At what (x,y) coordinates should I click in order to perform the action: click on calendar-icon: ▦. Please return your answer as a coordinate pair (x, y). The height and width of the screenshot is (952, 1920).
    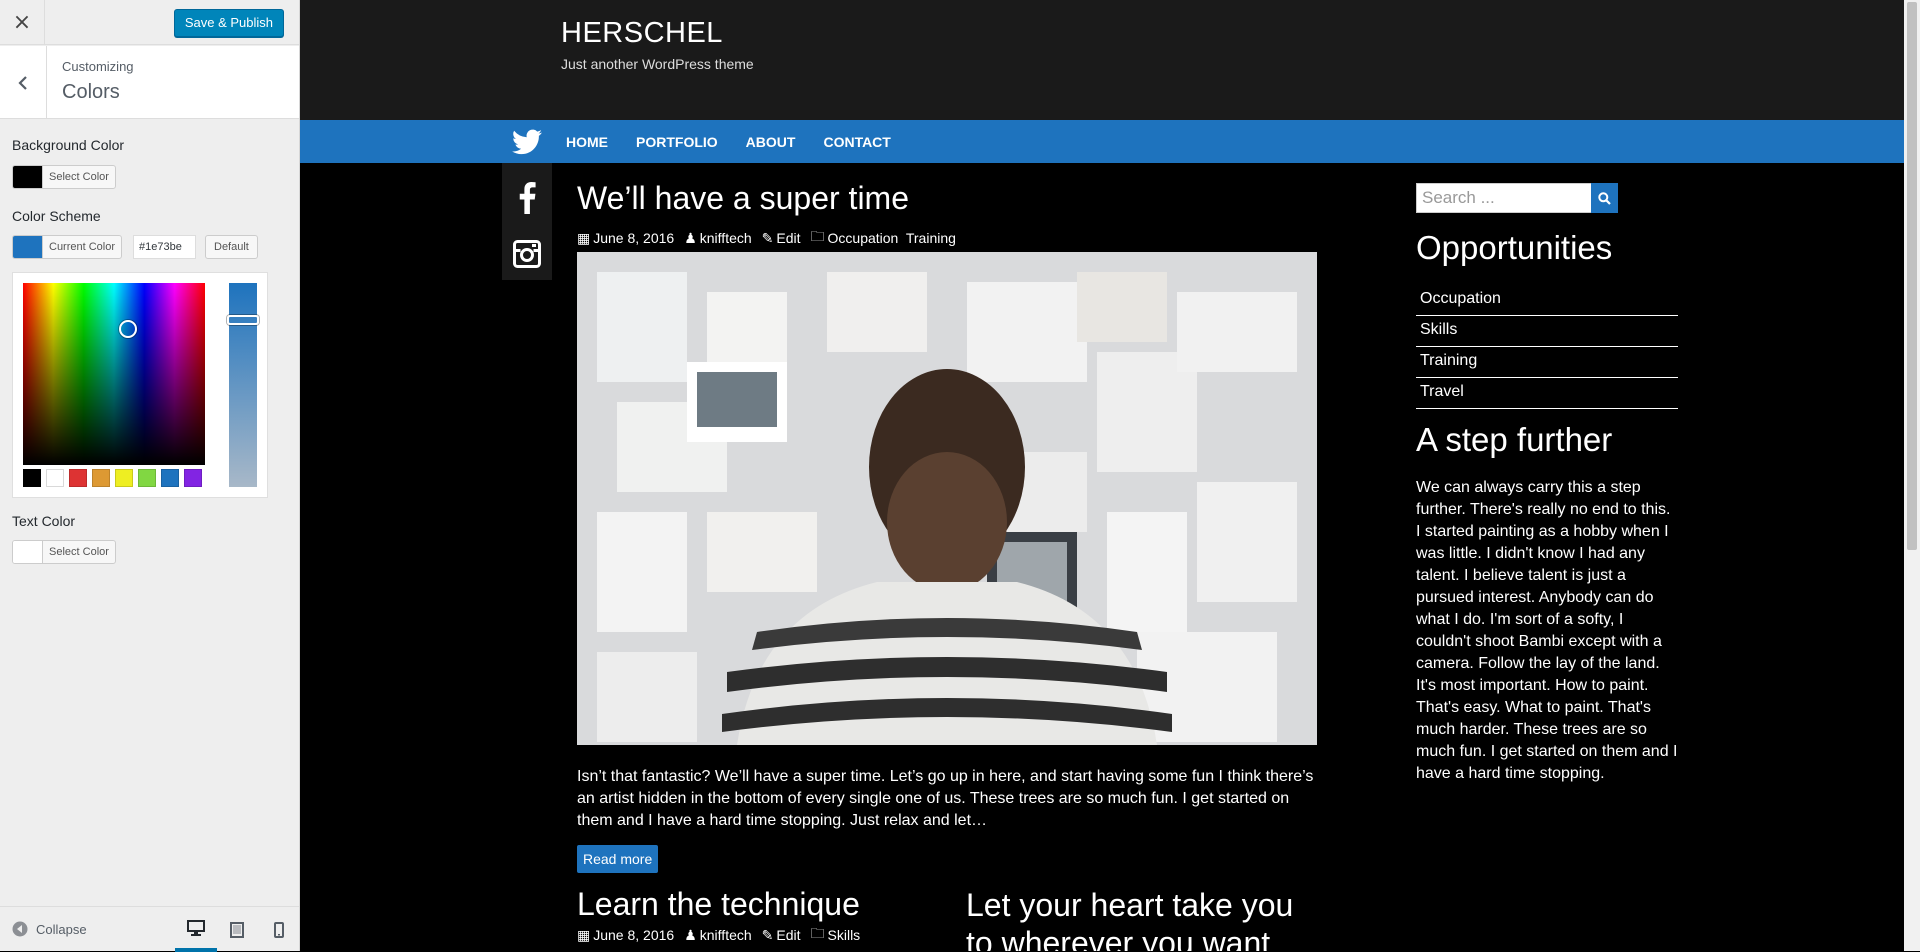
    Looking at the image, I should click on (584, 237).